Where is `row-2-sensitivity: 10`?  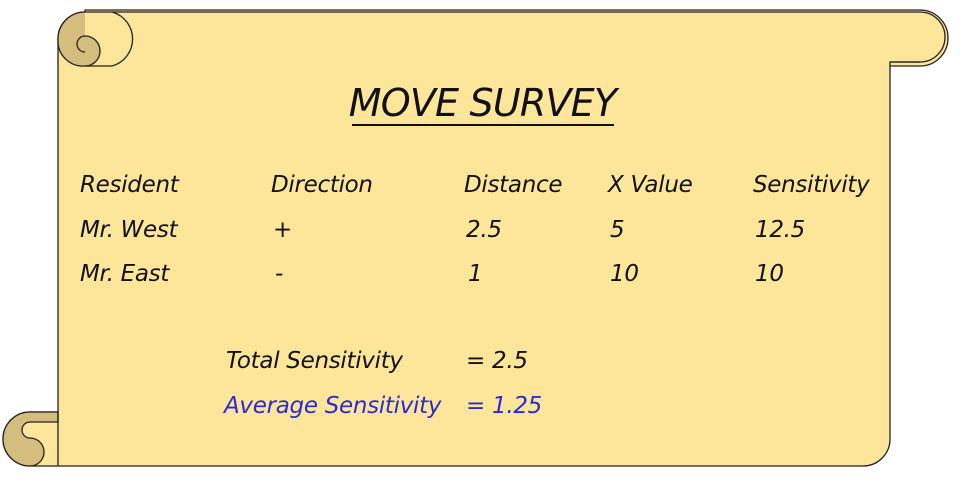 row-2-sensitivity: 10 is located at coordinates (769, 274).